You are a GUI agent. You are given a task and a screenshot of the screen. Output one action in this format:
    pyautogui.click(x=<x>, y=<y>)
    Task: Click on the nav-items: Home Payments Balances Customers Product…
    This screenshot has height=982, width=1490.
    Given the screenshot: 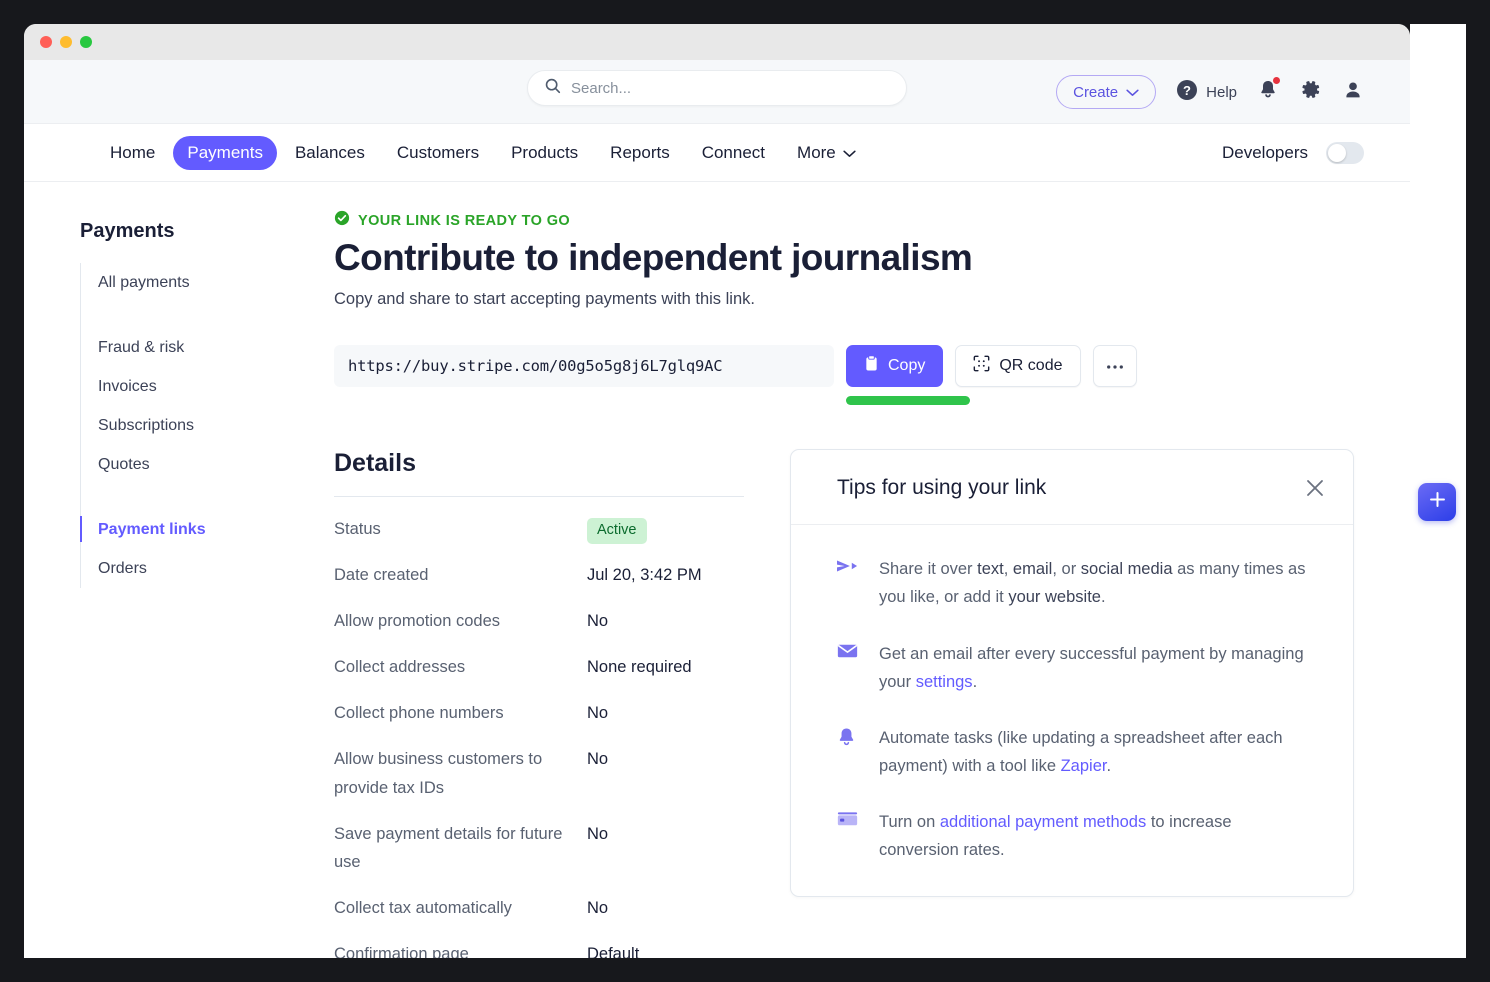 What is the action you would take?
    pyautogui.click(x=483, y=152)
    